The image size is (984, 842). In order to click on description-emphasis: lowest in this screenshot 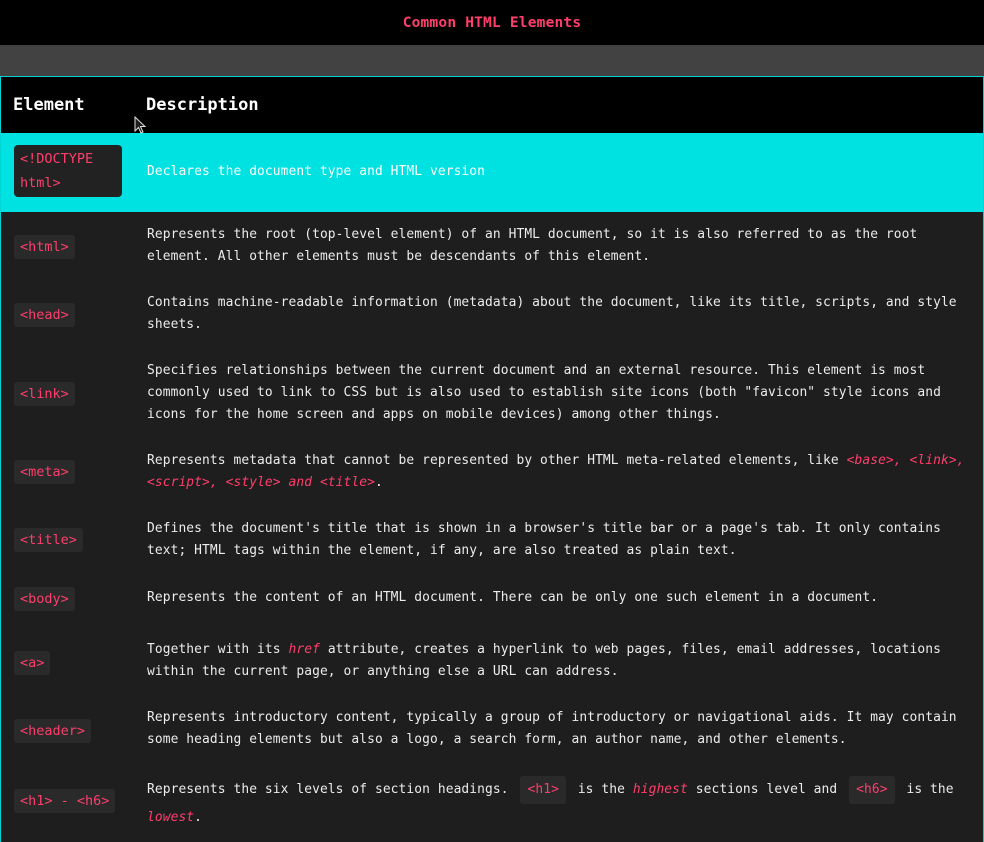, I will do `click(171, 817)`.